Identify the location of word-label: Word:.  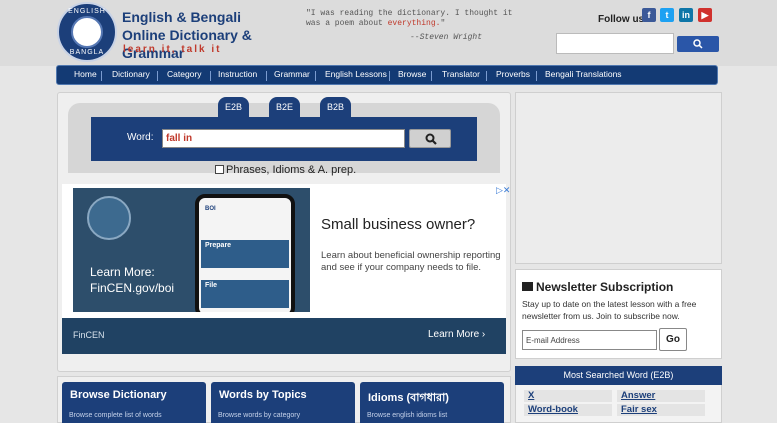
(140, 137).